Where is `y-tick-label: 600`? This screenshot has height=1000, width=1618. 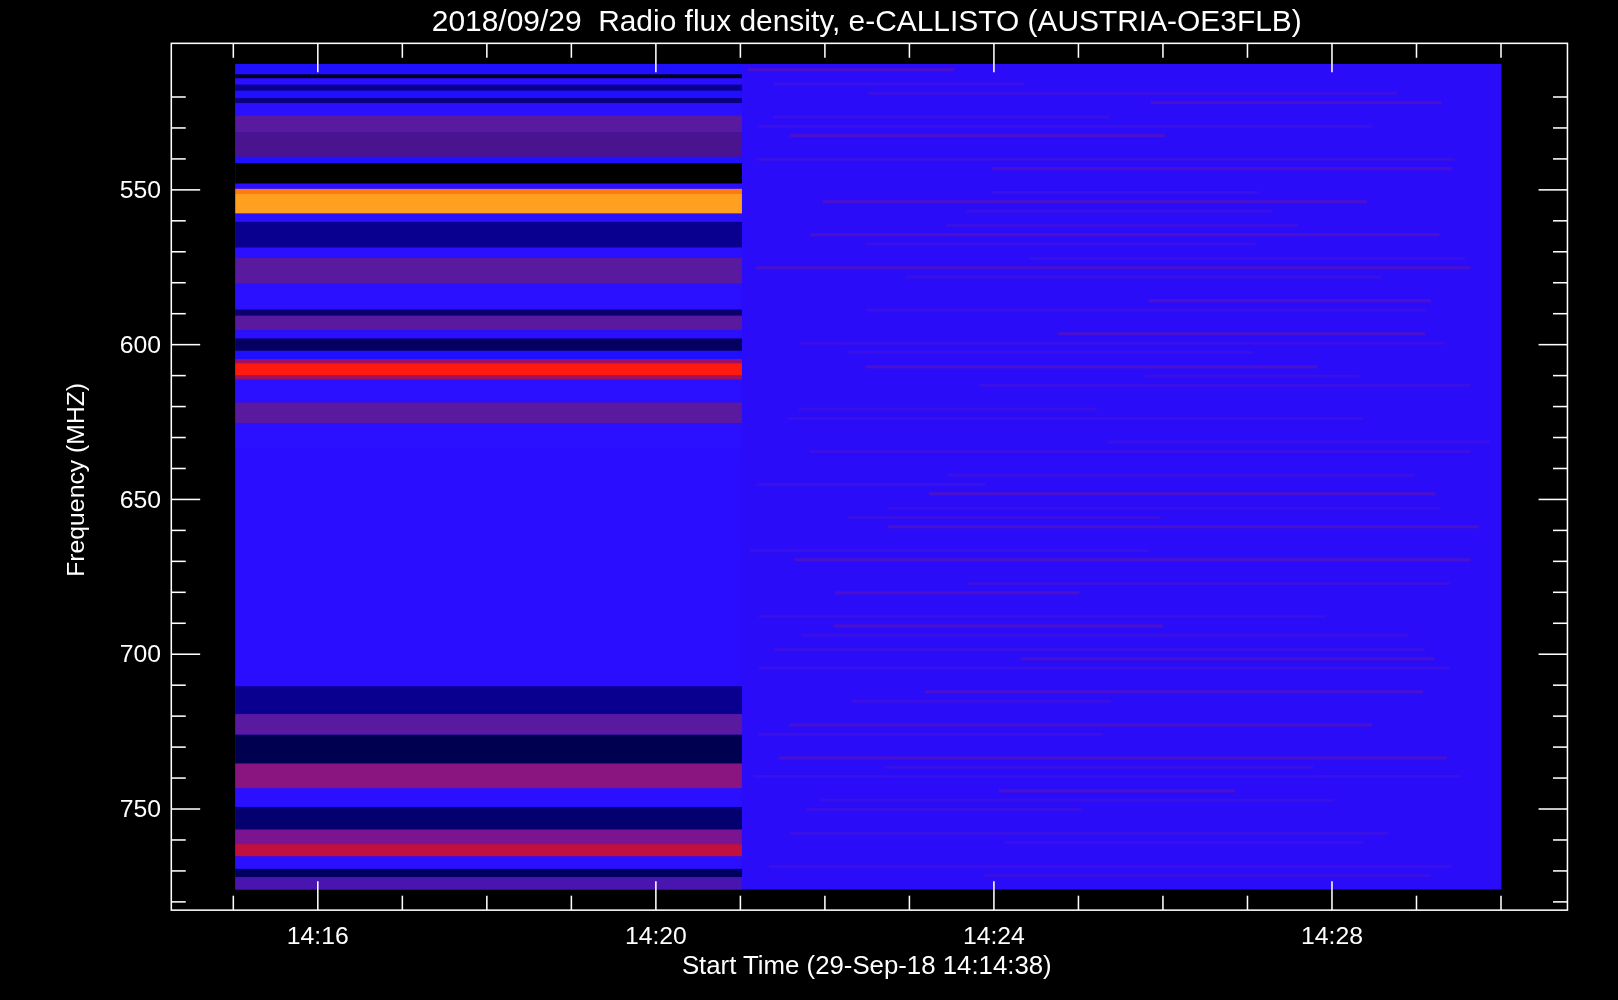 y-tick-label: 600 is located at coordinates (140, 344).